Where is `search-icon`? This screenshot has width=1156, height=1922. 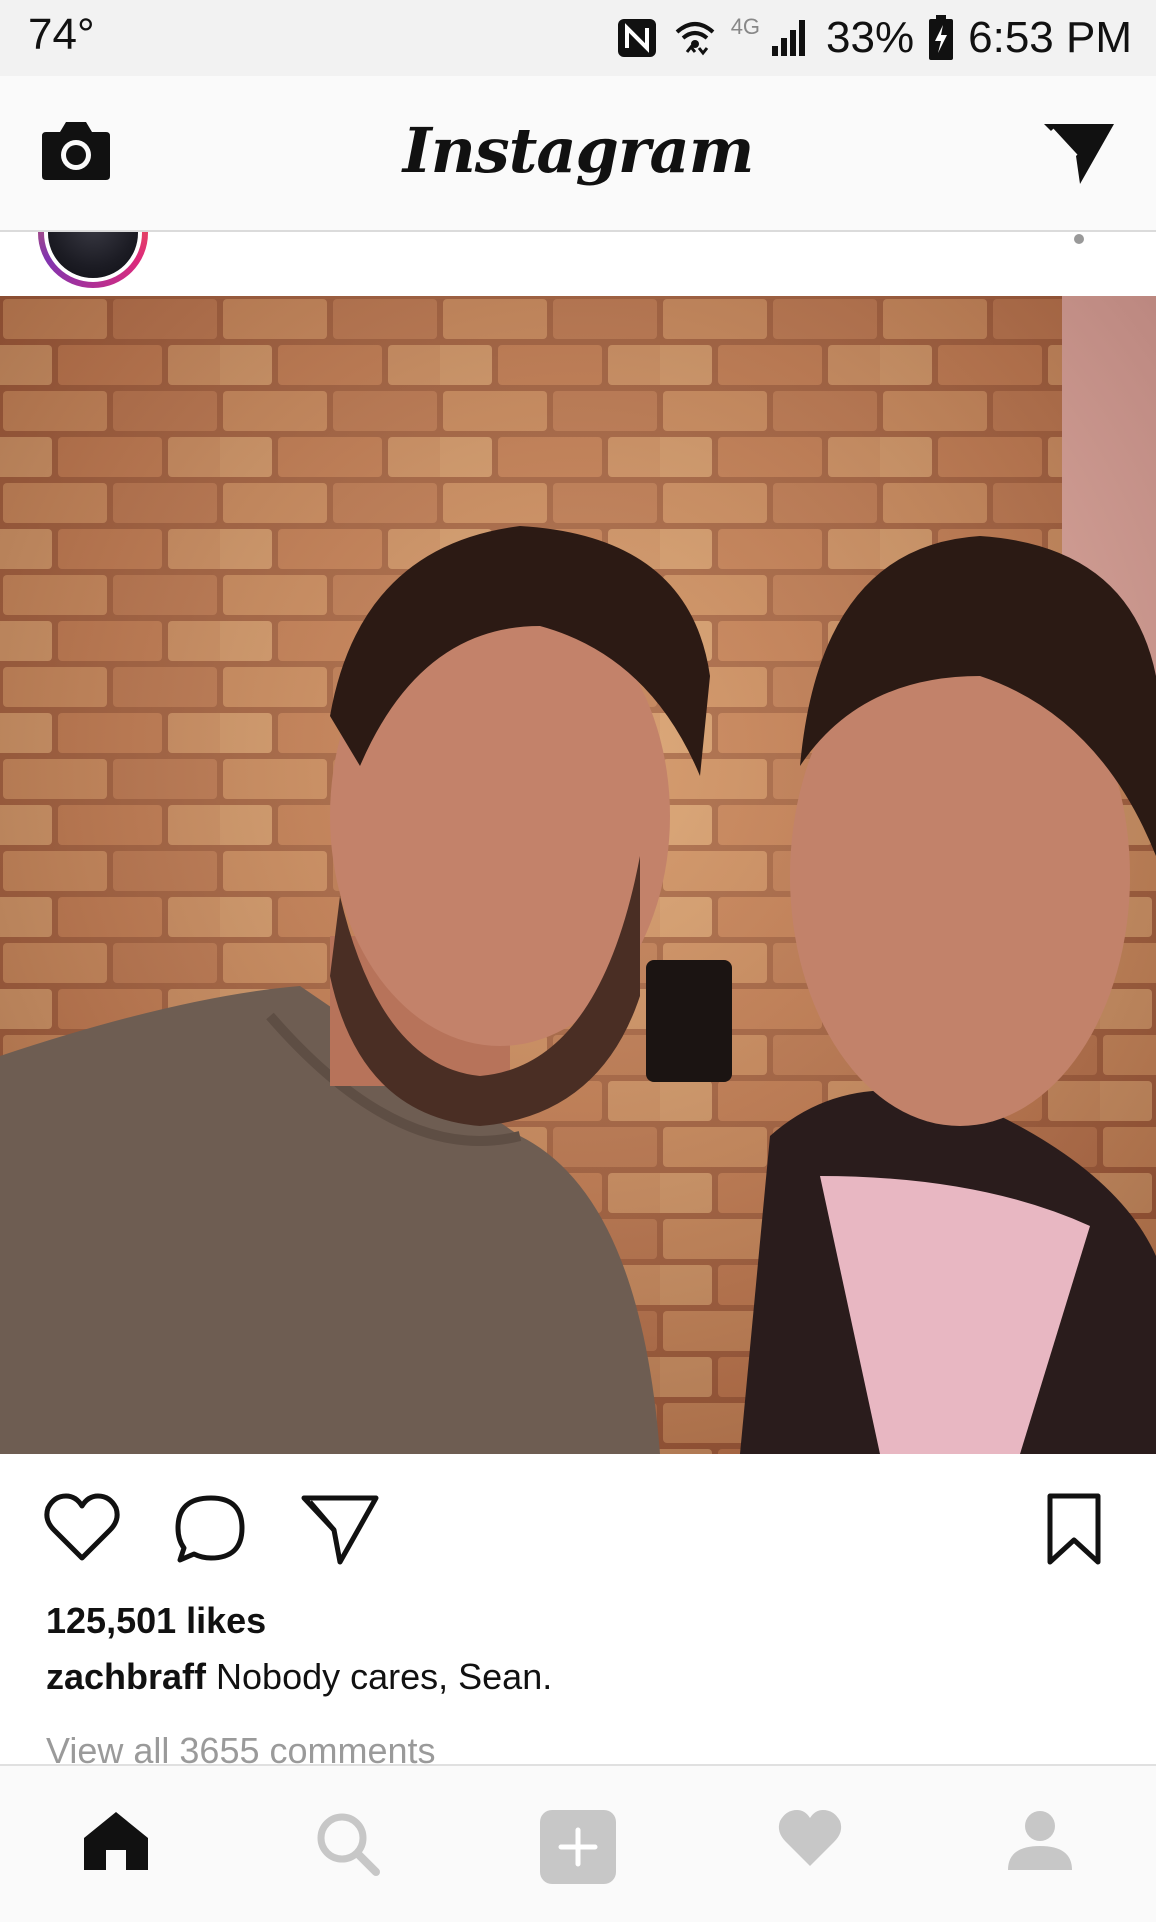 search-icon is located at coordinates (348, 1844).